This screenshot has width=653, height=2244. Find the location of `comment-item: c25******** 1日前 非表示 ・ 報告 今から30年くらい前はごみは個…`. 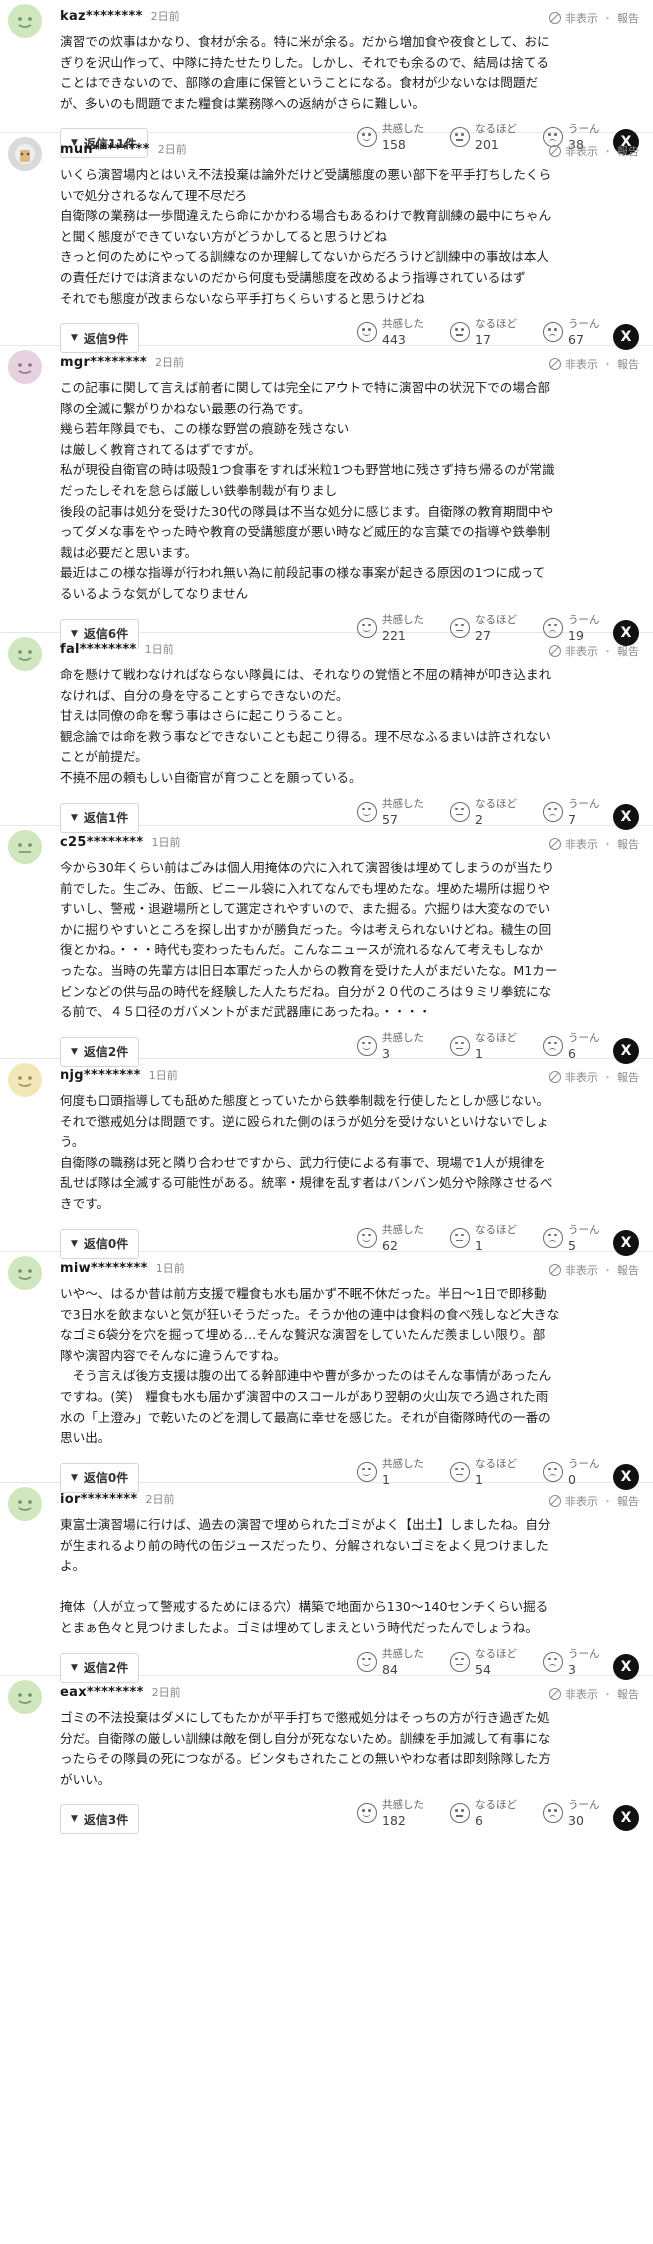

comment-item: c25******** 1日前 非表示 ・ 報告 今から30年くらい前はごみは個… is located at coordinates (326, 946).